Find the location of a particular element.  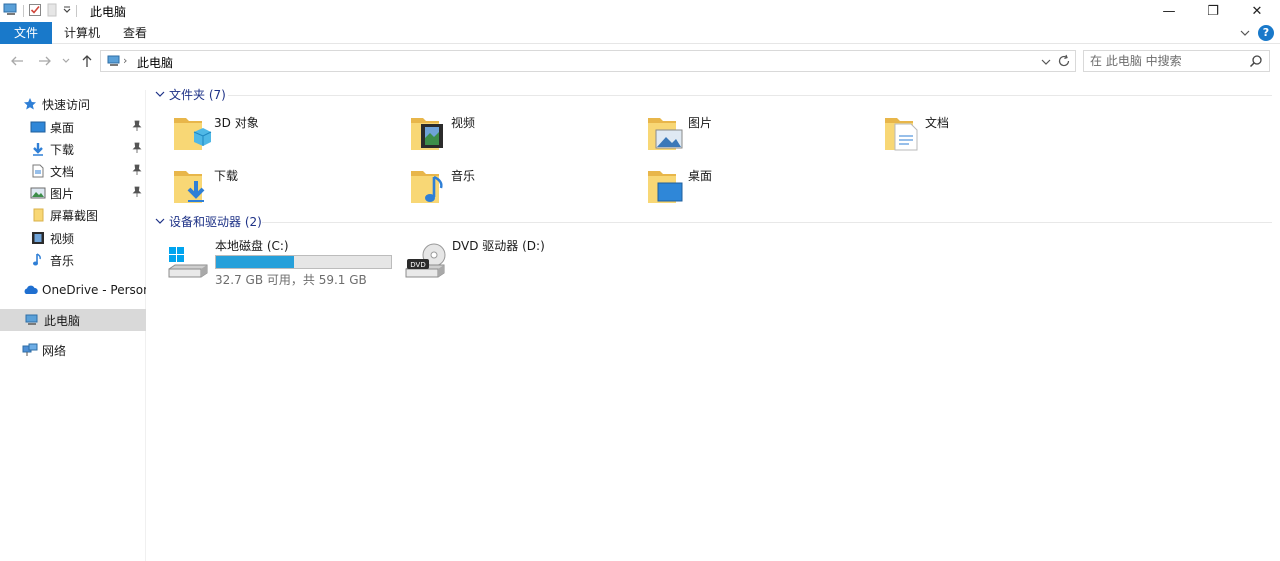

drive-space-text: 32.7 GB 可用，共 59.1 GB is located at coordinates (291, 280).